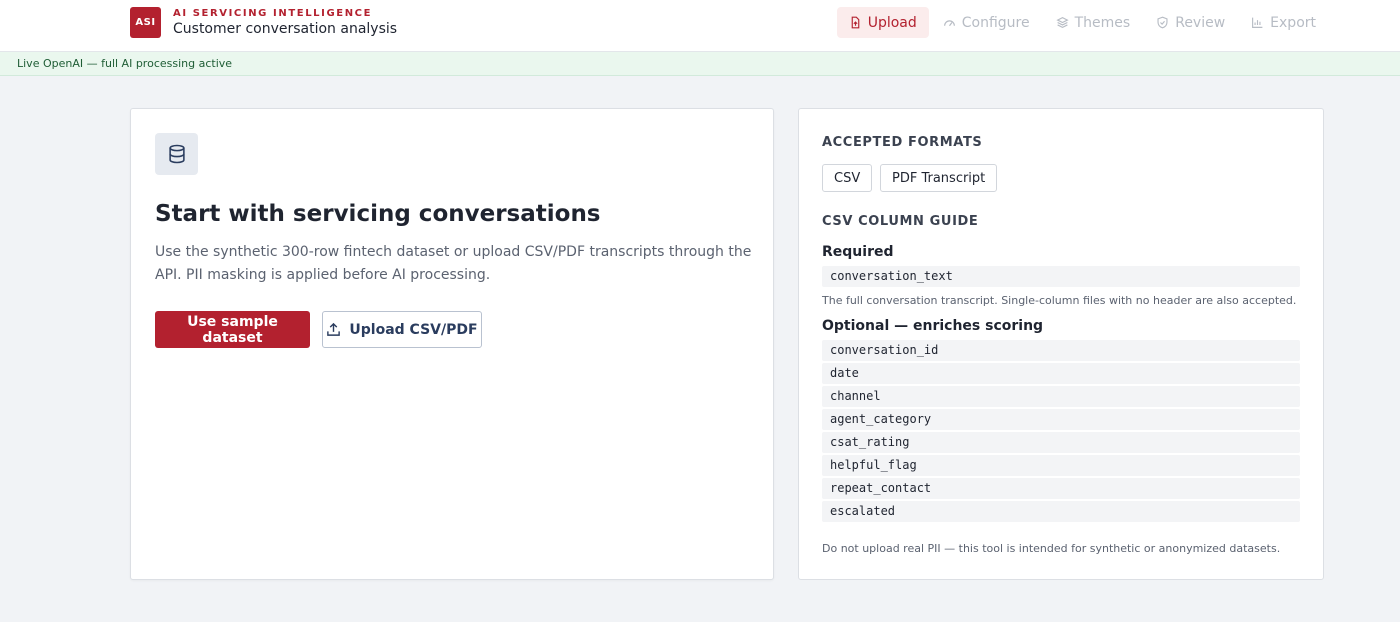 The image size is (1400, 622). I want to click on nav-label: Review, so click(1200, 22).